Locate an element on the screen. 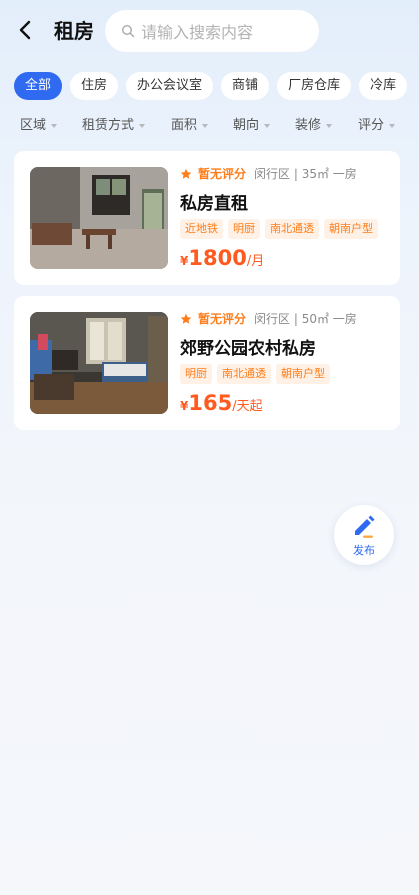  price-value: 165 is located at coordinates (210, 403).